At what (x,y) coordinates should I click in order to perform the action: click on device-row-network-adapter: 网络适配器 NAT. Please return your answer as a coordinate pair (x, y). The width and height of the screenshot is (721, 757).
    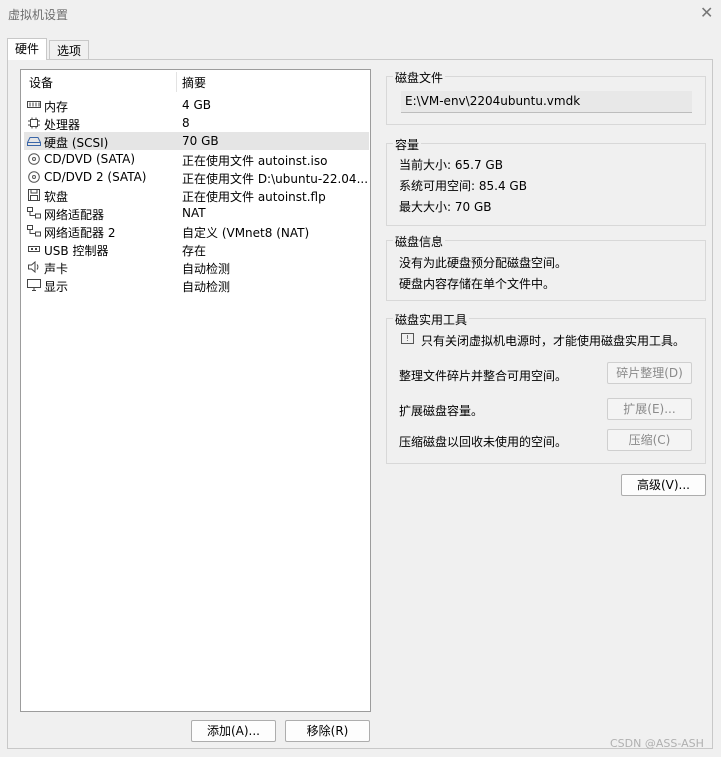
    Looking at the image, I should click on (196, 213).